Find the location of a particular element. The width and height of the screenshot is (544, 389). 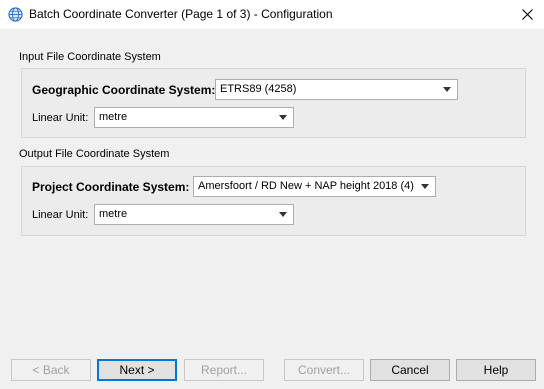

output-system-label: Project Coordinate System: is located at coordinates (111, 187).